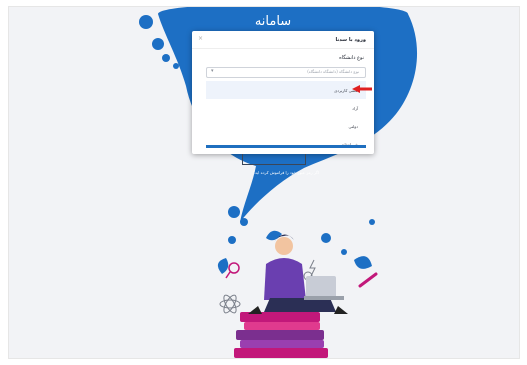  Describe the element at coordinates (353, 126) in the screenshot. I see `option-label: دولتی` at that location.